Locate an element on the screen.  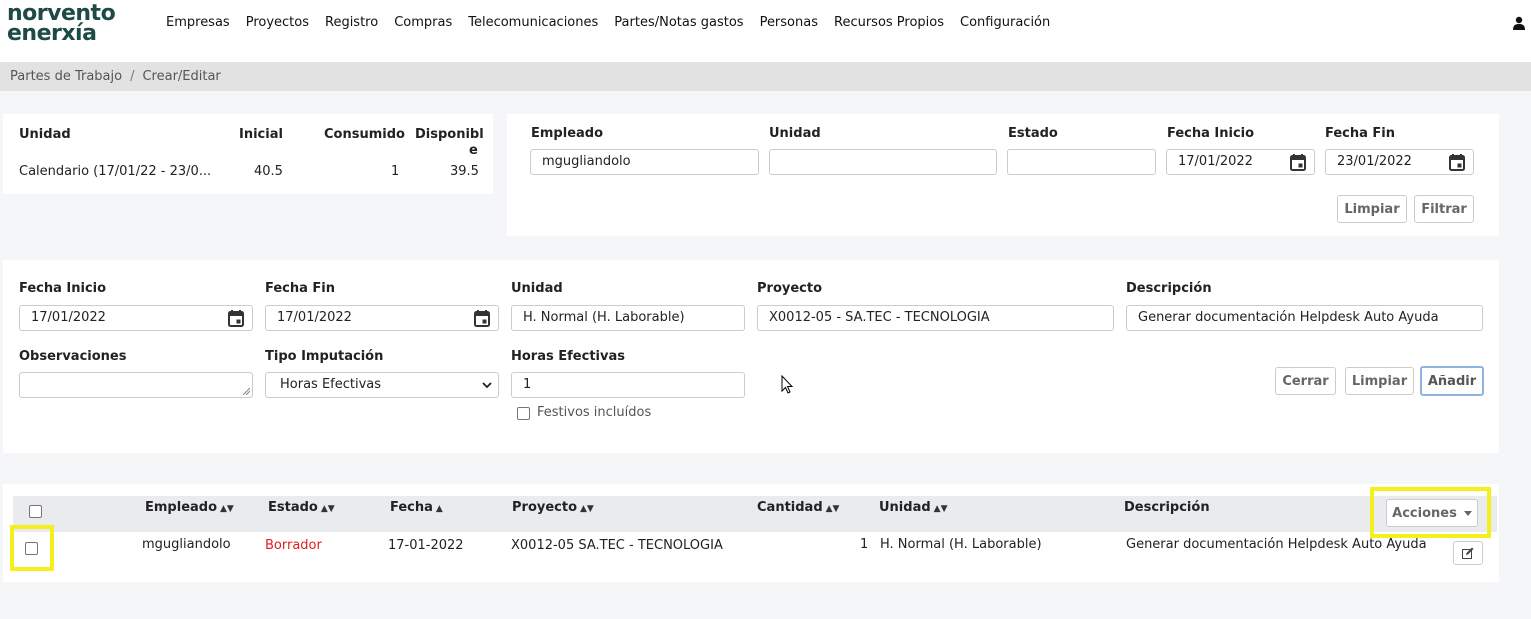
filter-unidad-label: Unidad is located at coordinates (795, 133).